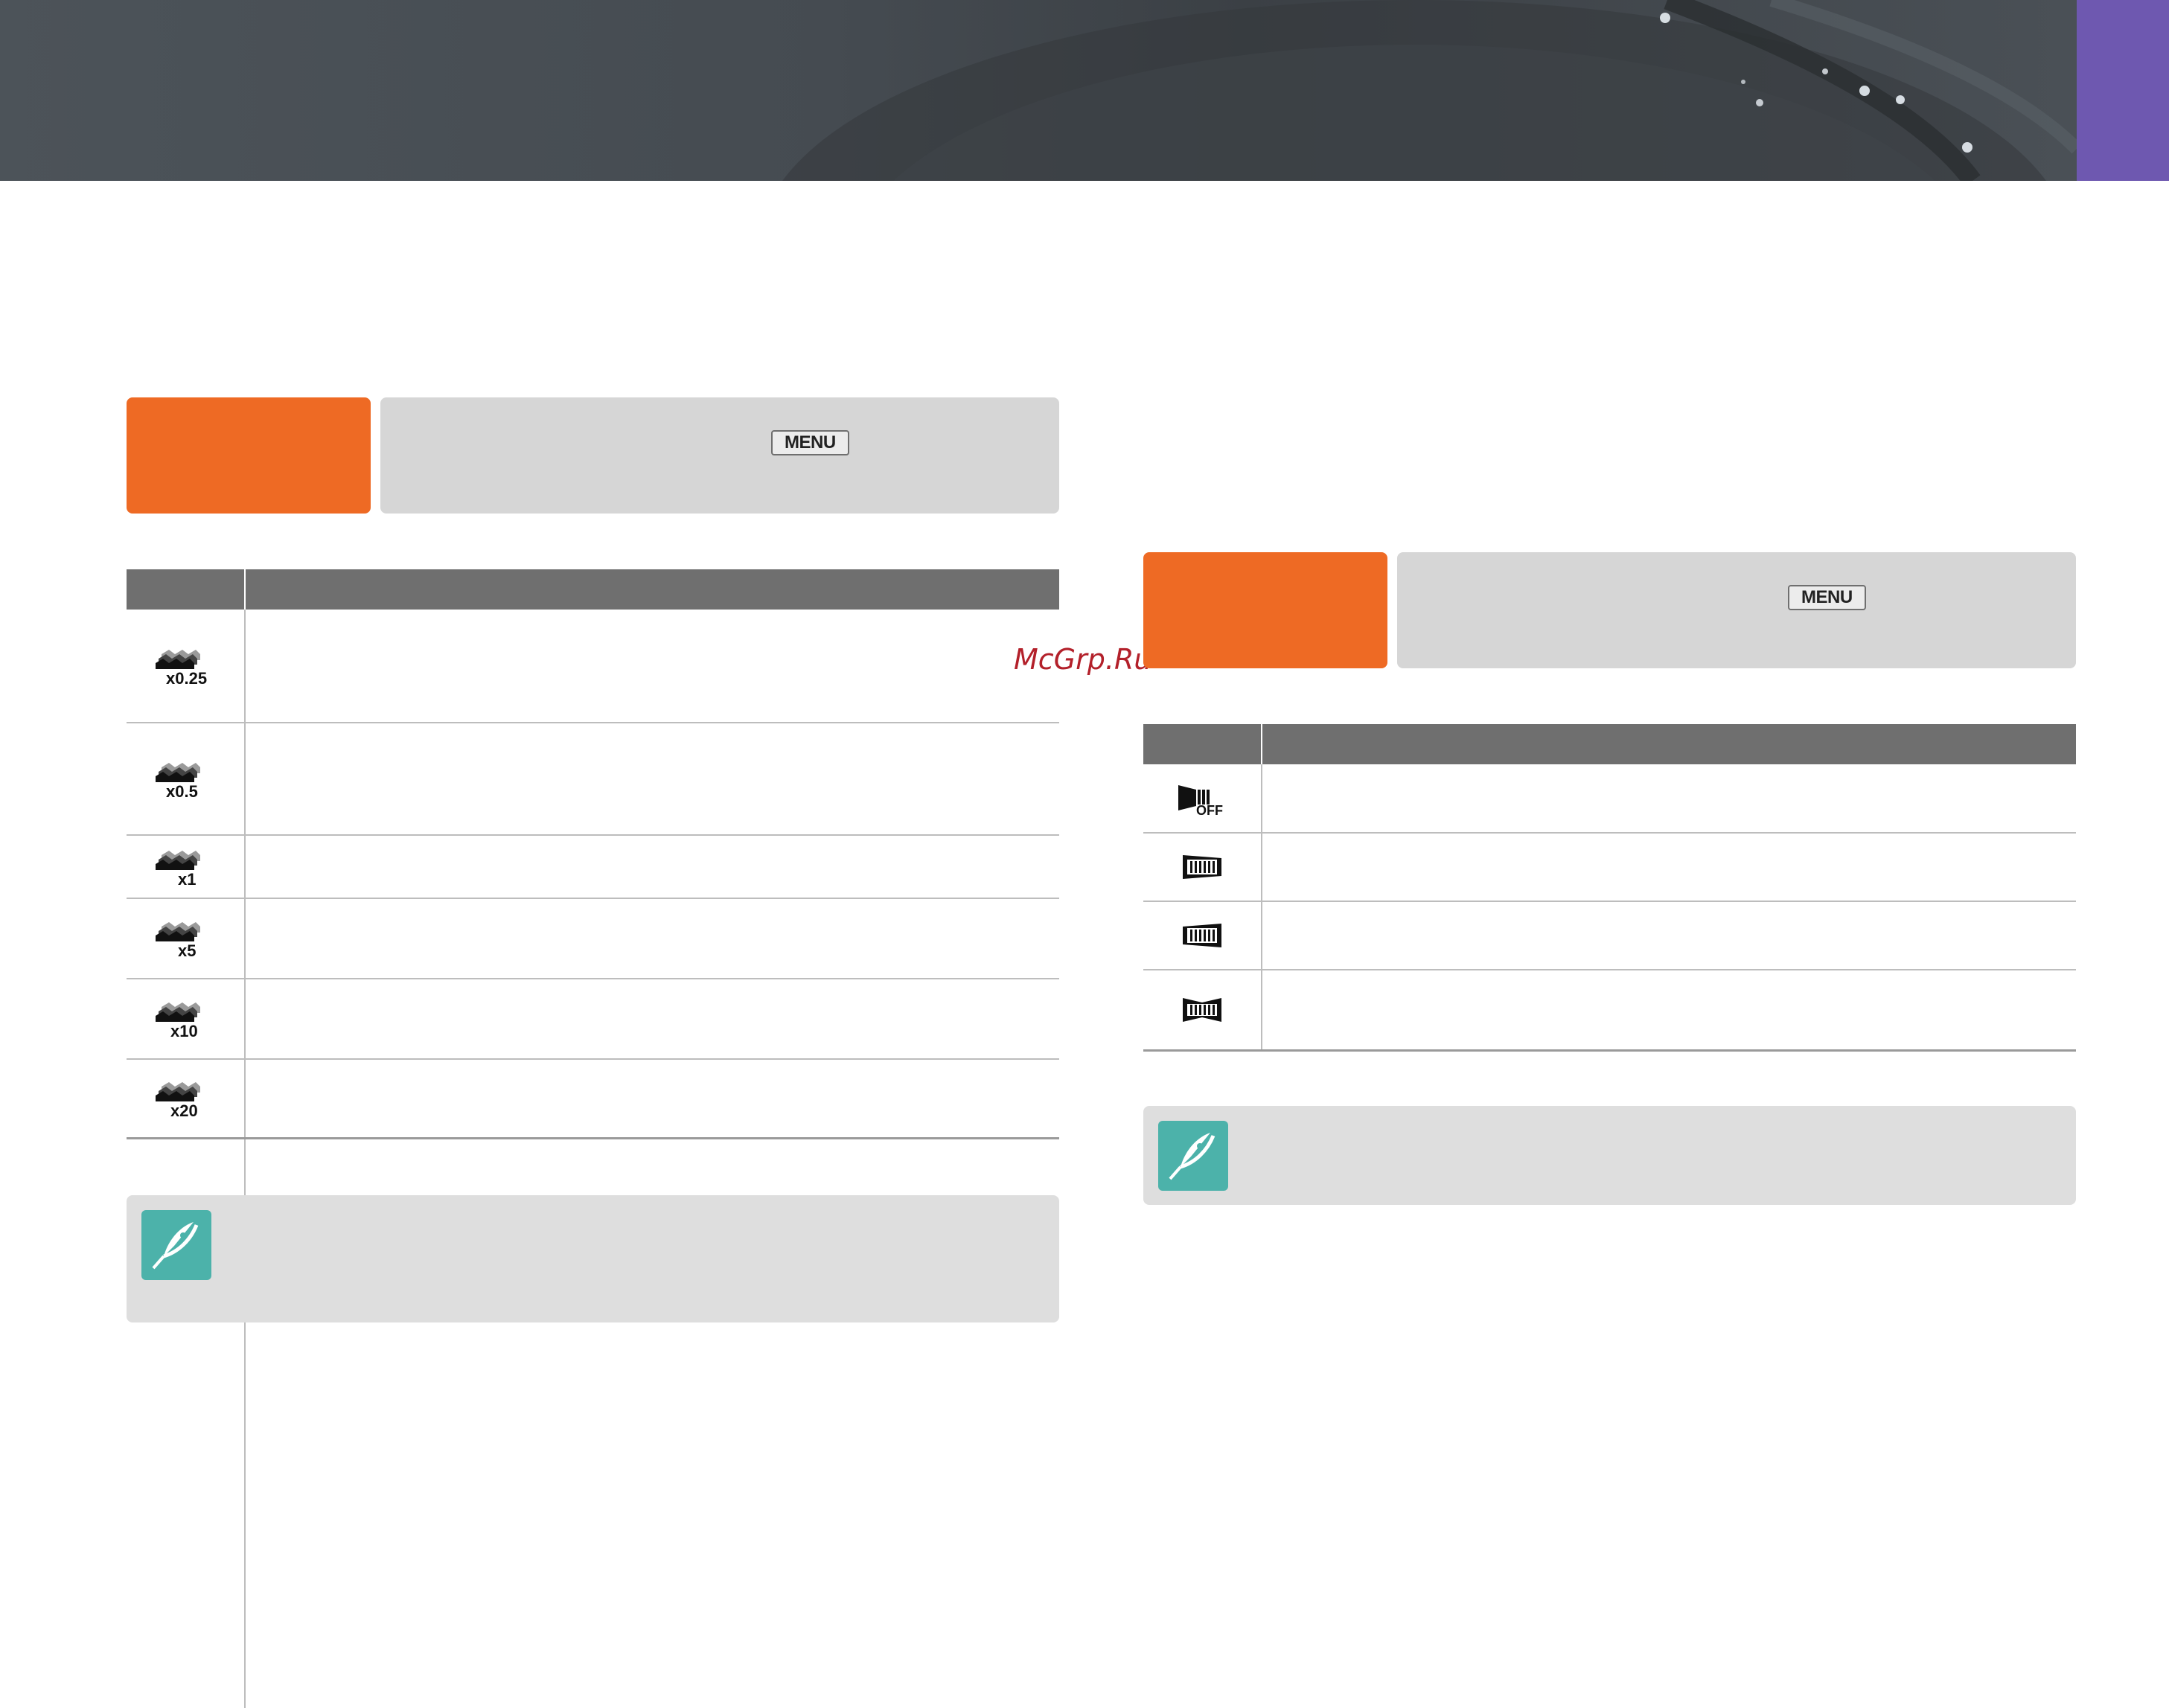 Image resolution: width=2169 pixels, height=1708 pixels. What do you see at coordinates (2123, 90) in the screenshot?
I see `chapter-tab` at bounding box center [2123, 90].